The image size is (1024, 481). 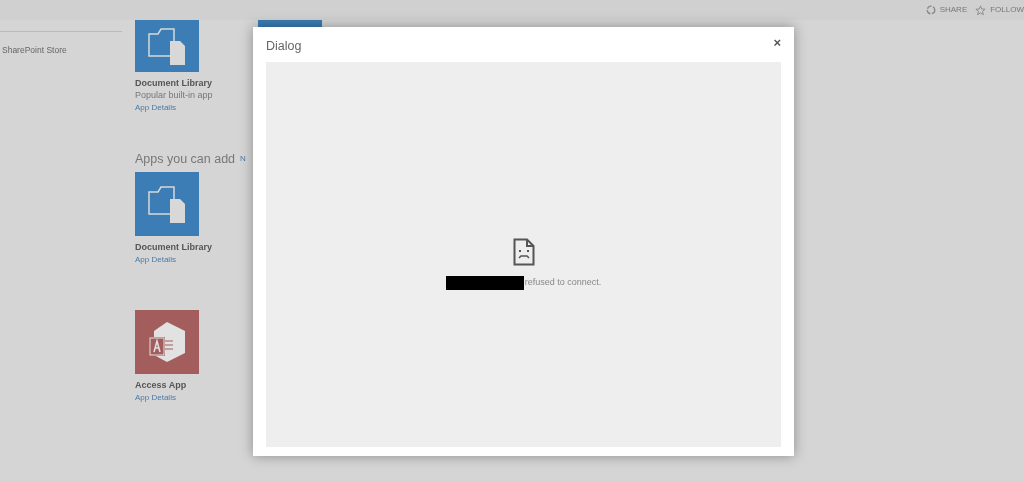 What do you see at coordinates (999, 10) in the screenshot?
I see `follow-button: FOLLOW` at bounding box center [999, 10].